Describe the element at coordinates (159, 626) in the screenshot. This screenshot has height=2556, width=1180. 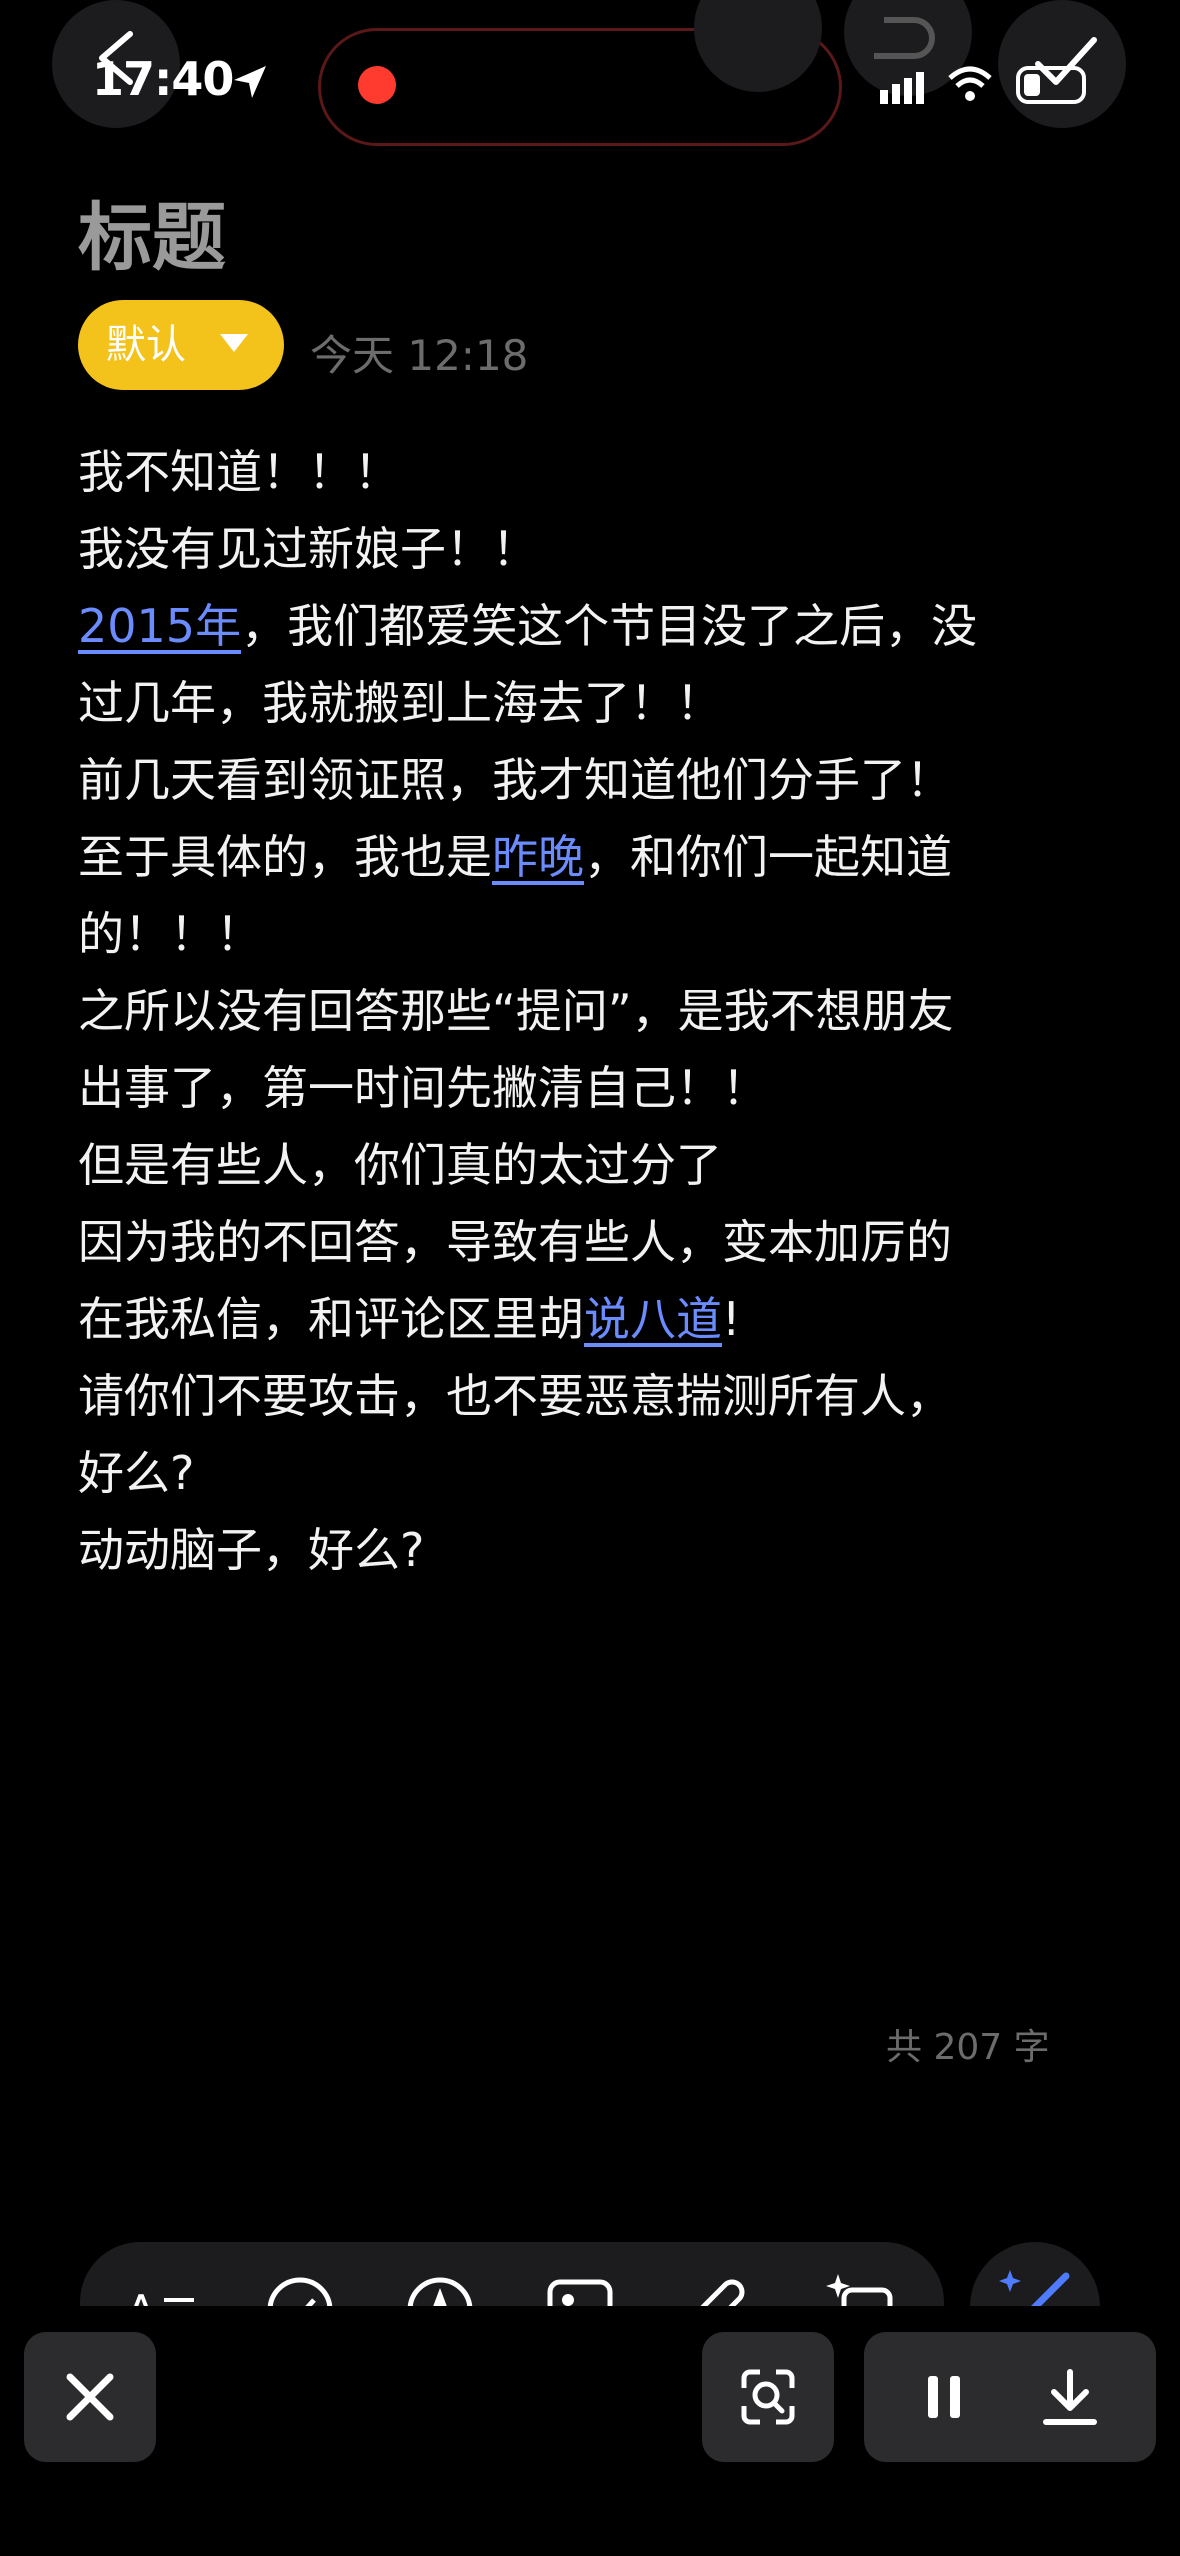
I see `link-year: 2015年` at that location.